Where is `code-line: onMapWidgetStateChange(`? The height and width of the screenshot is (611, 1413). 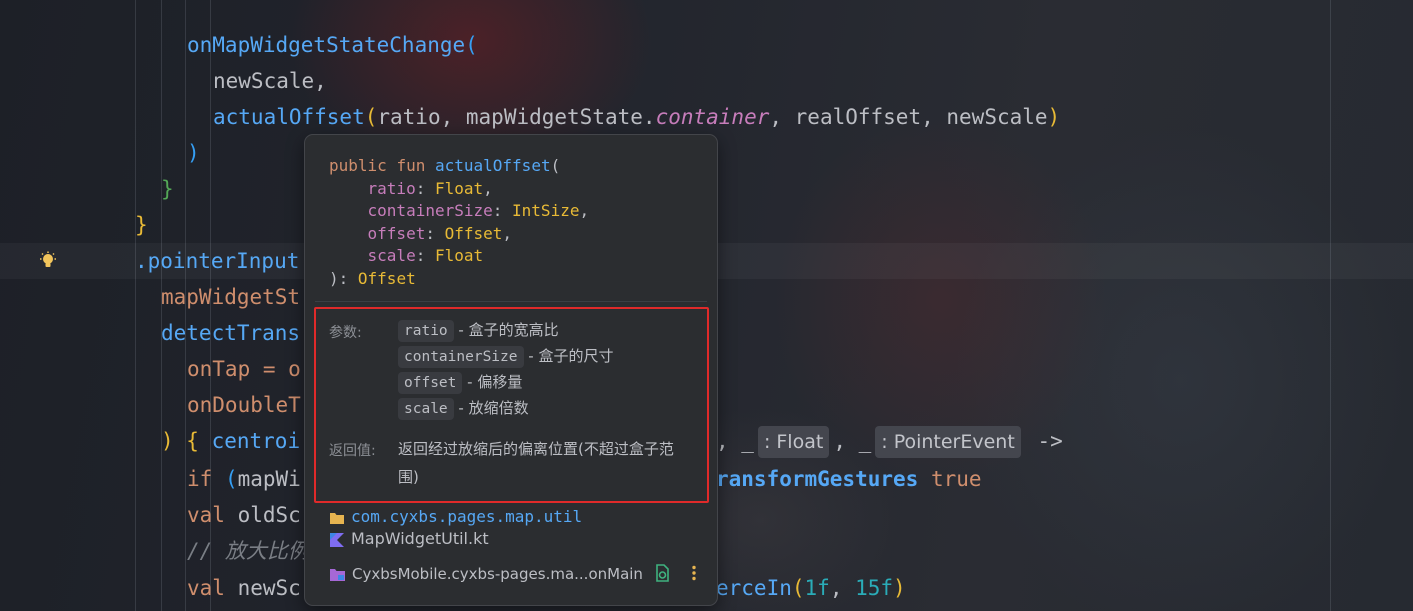 code-line: onMapWidgetStateChange( is located at coordinates (332, 45).